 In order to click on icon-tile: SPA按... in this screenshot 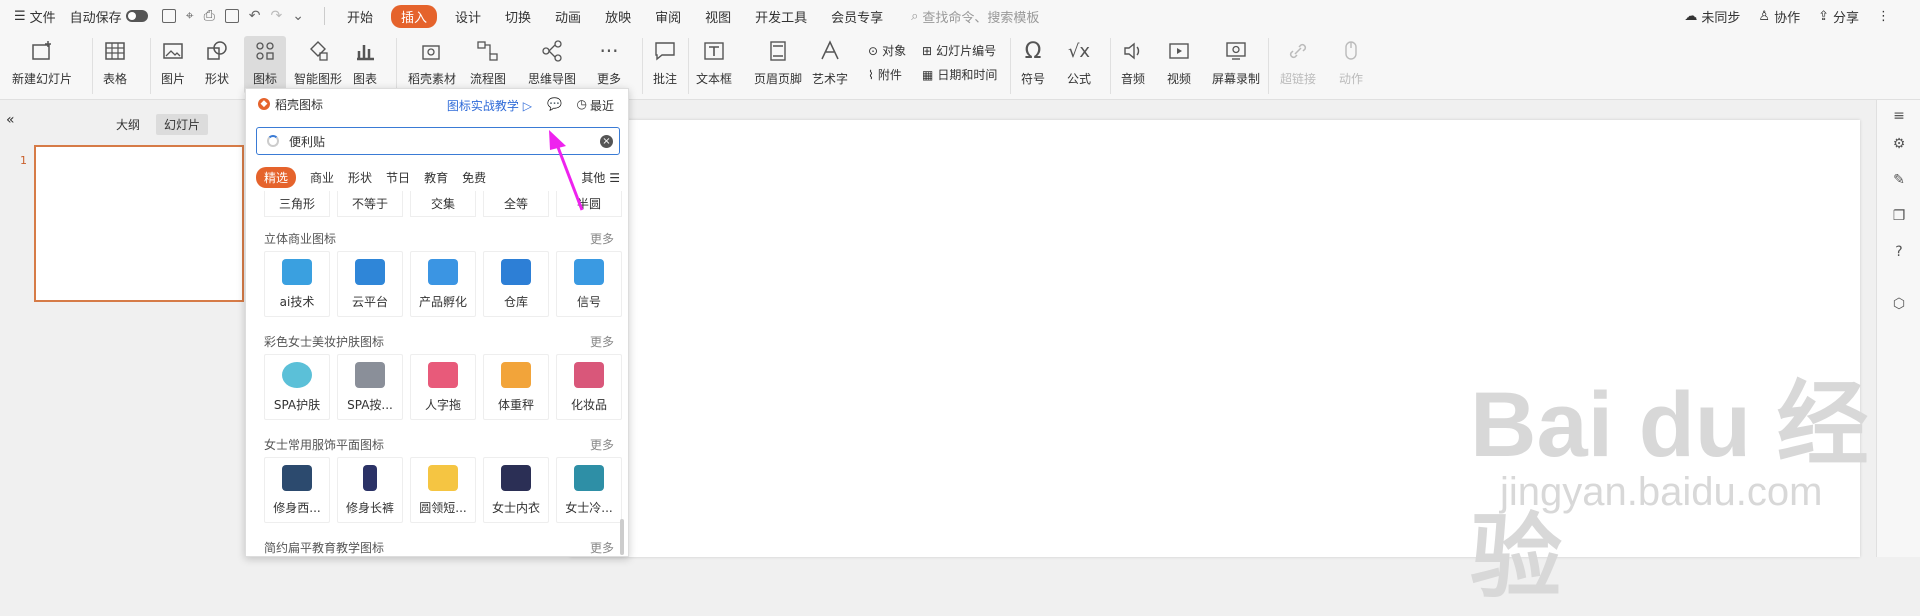, I will do `click(370, 387)`.